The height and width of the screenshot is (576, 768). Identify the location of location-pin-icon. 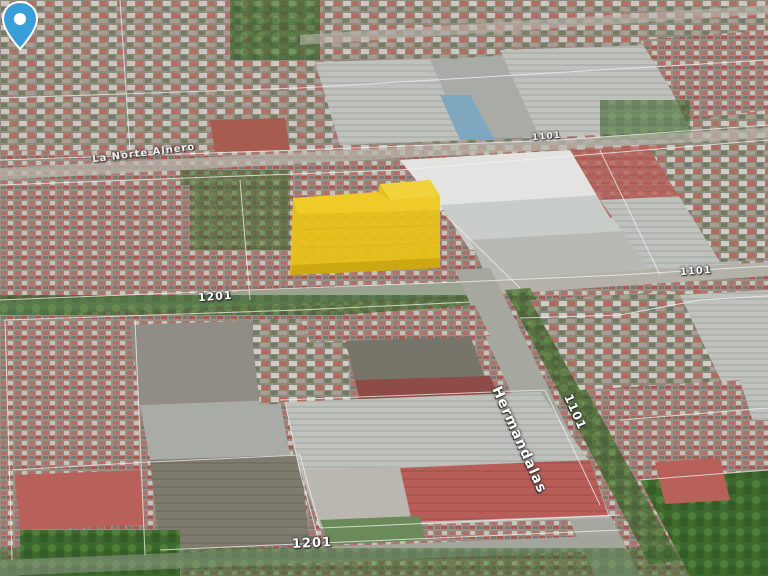
(20, 26).